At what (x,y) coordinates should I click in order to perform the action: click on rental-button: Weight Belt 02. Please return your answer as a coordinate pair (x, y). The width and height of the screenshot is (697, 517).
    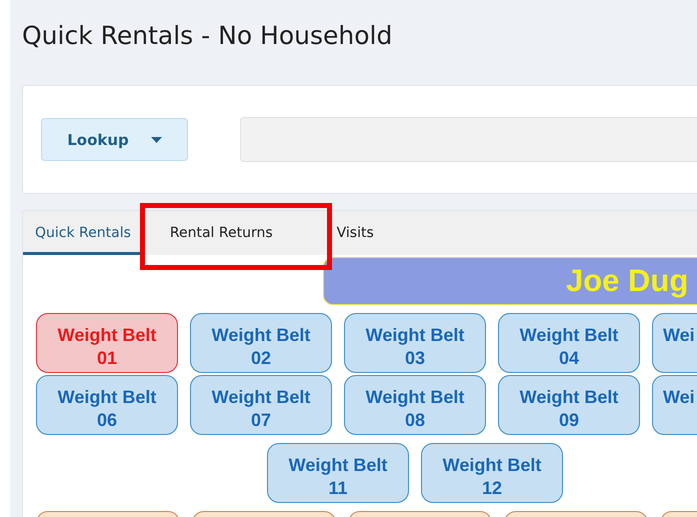
    Looking at the image, I should click on (261, 343).